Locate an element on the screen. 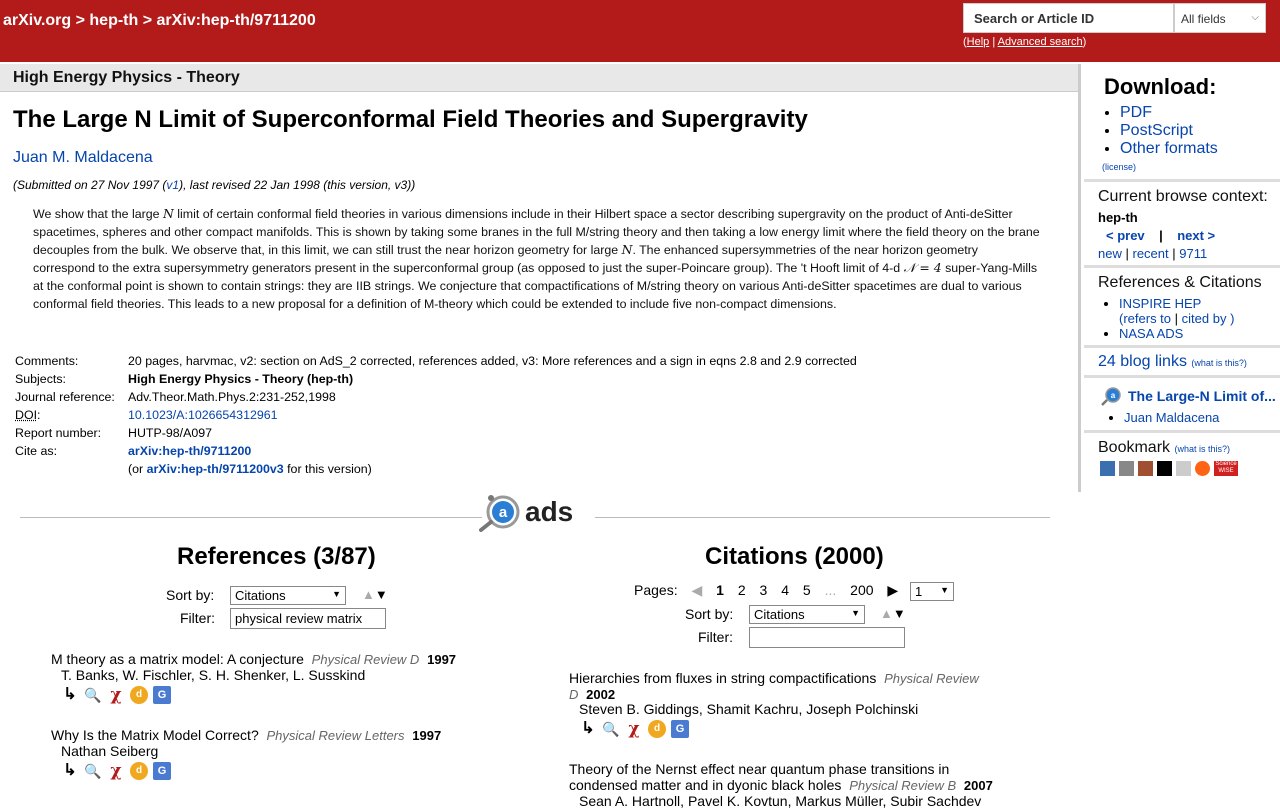  page-link: 2 is located at coordinates (742, 590).